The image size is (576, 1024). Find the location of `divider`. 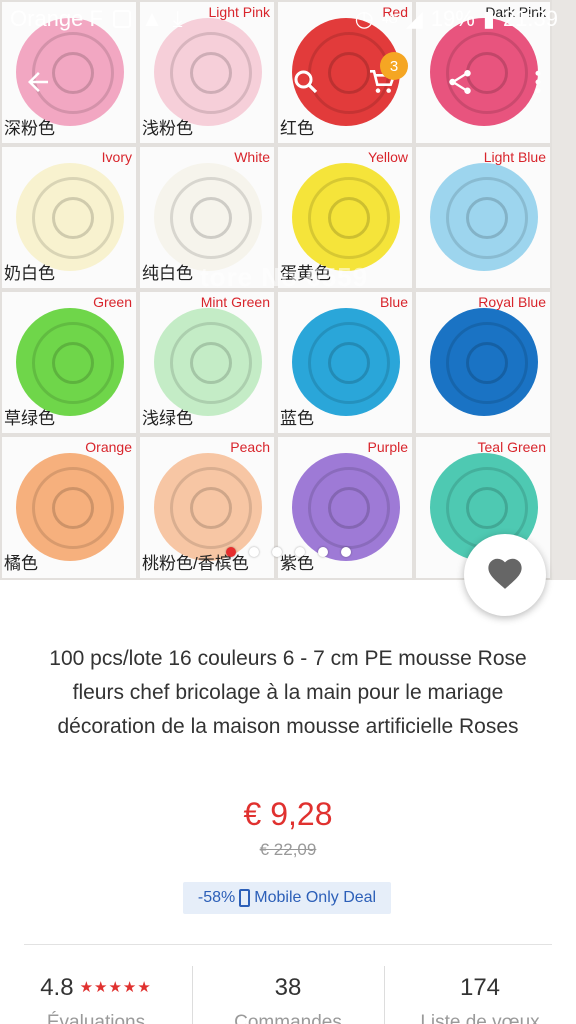

divider is located at coordinates (288, 944).